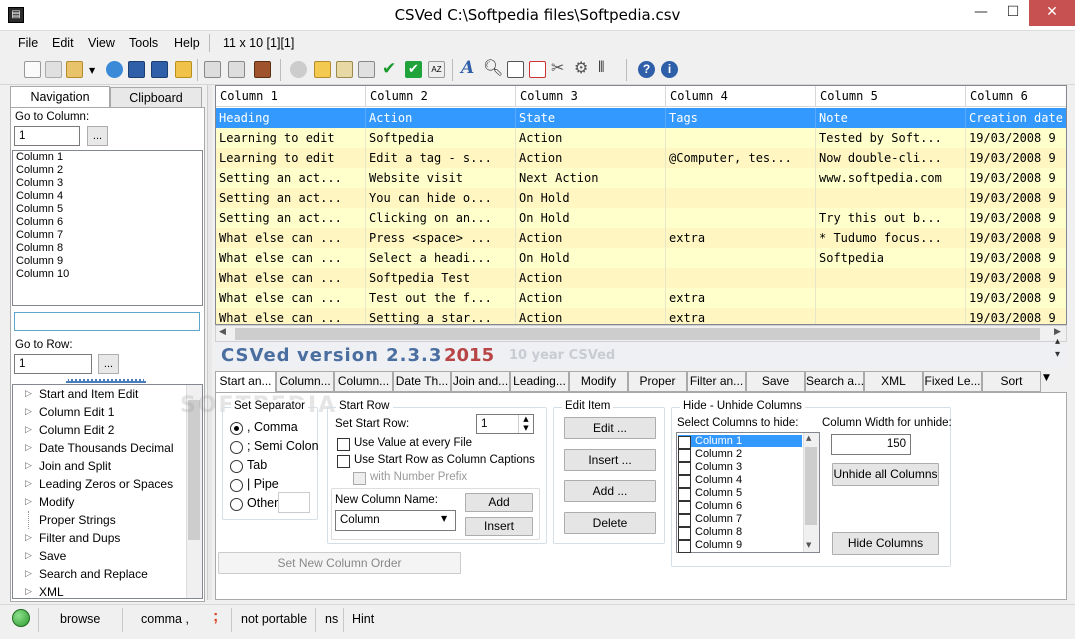  Describe the element at coordinates (194, 470) in the screenshot. I see `tree-scrollbar-thumb` at that location.